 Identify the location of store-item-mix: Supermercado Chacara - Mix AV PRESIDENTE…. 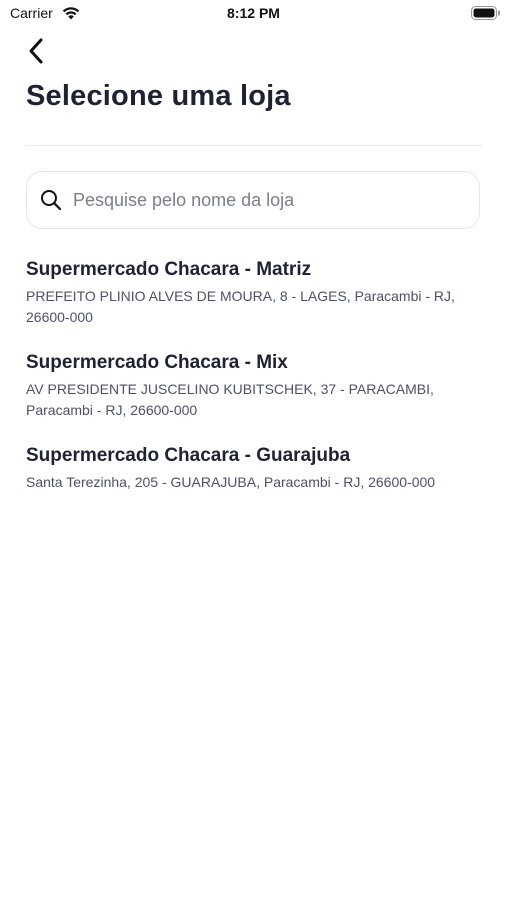
(254, 396).